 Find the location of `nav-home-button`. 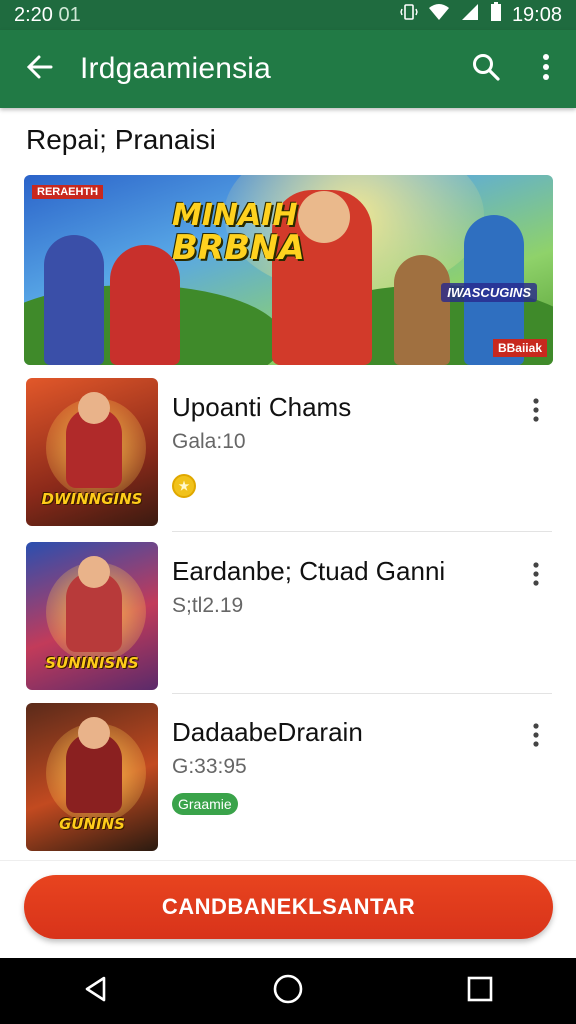

nav-home-button is located at coordinates (288, 991).